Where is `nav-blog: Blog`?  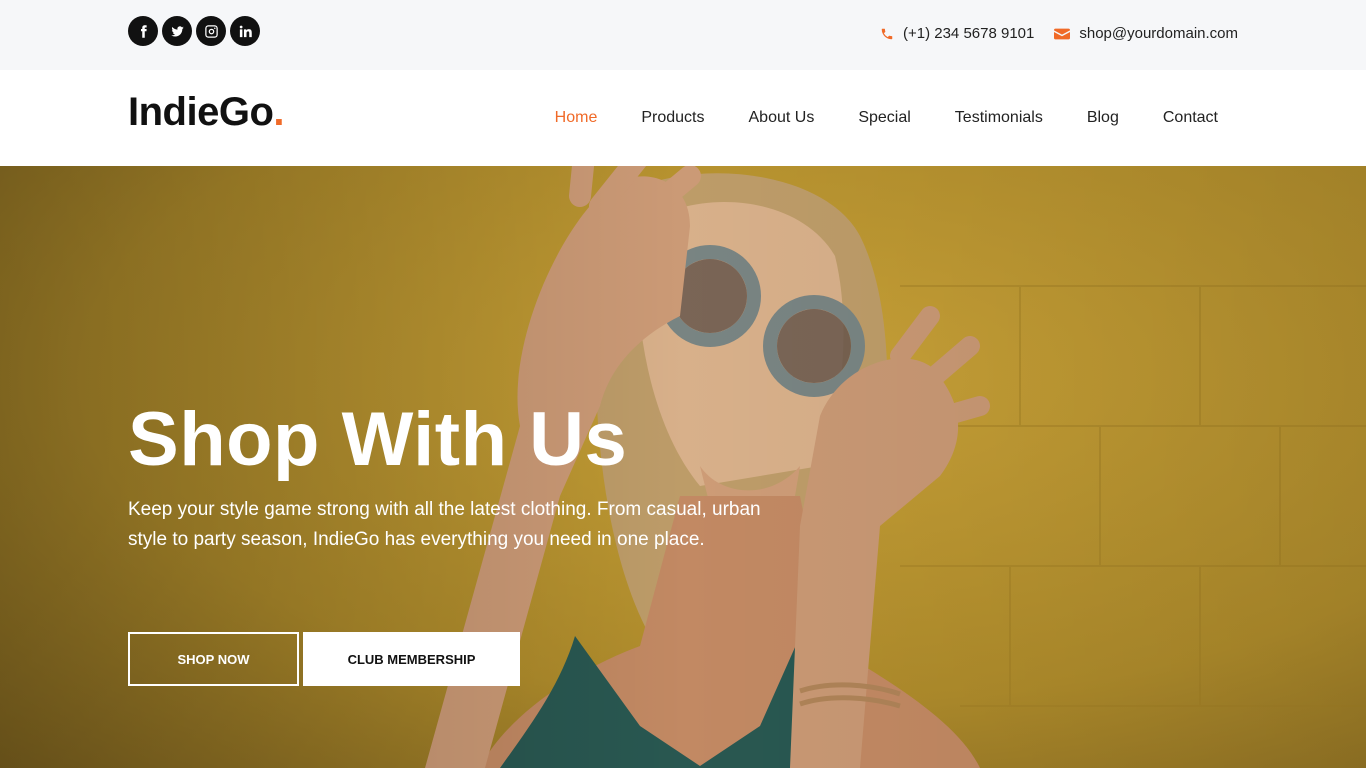
nav-blog: Blog is located at coordinates (1103, 118).